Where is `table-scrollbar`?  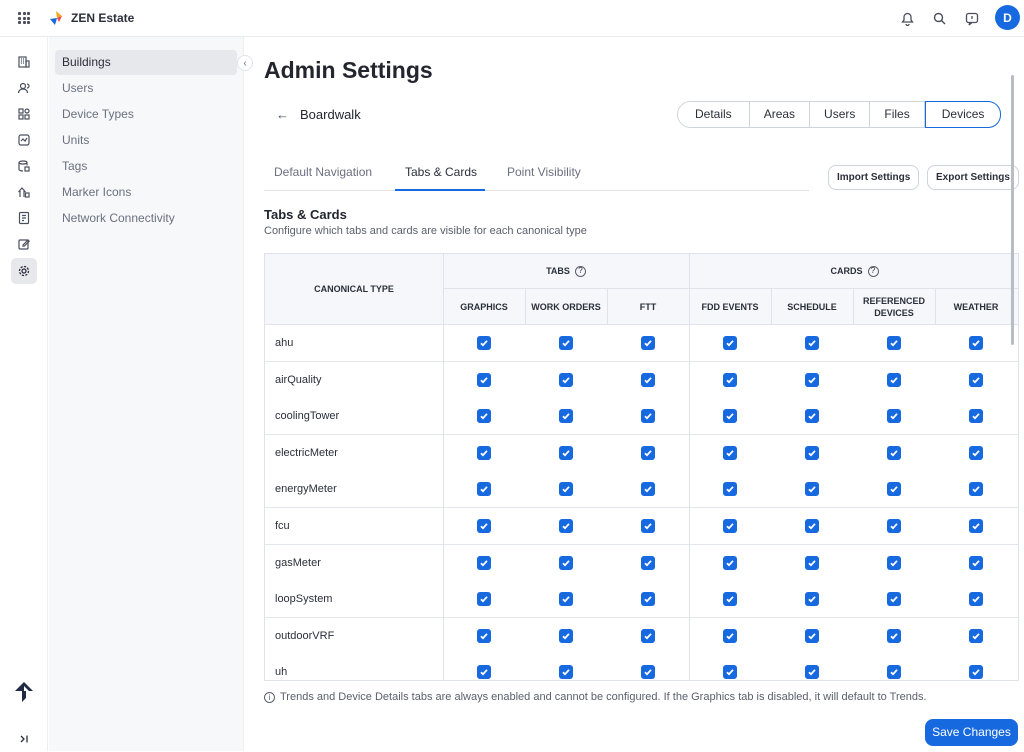
table-scrollbar is located at coordinates (1012, 210).